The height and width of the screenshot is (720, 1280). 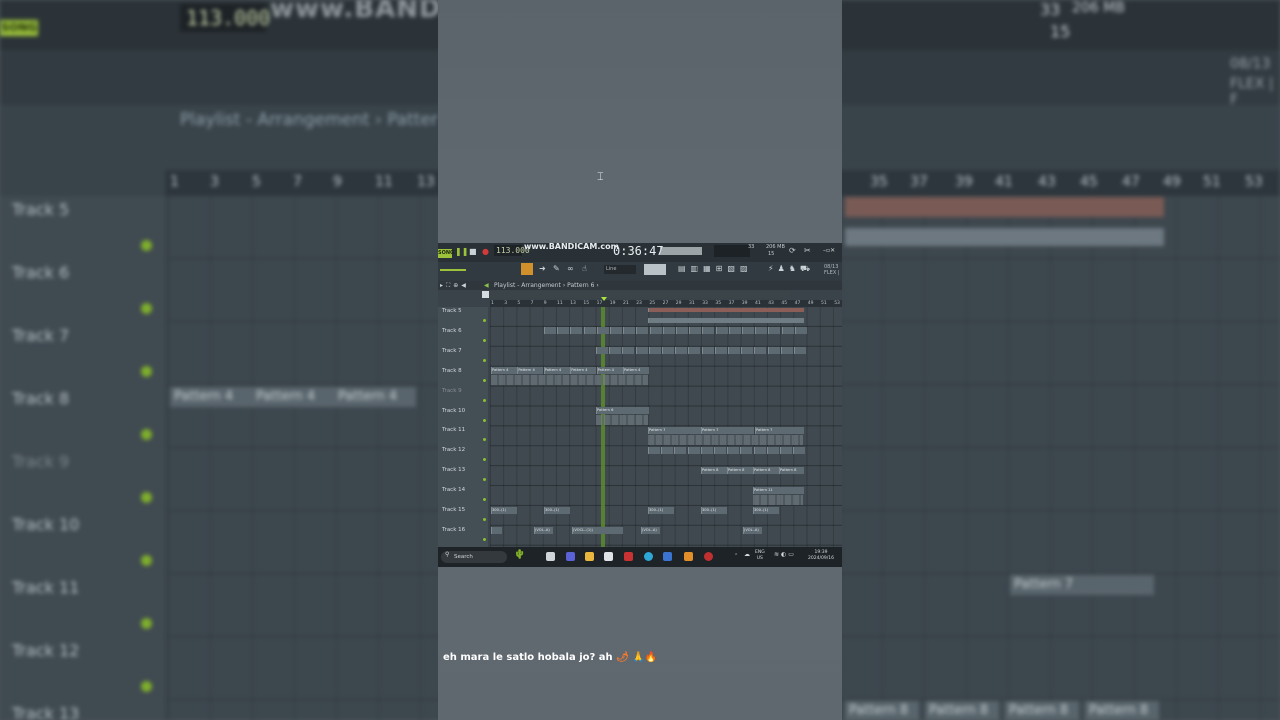 I want to click on track-name: Track 16, so click(x=453, y=530).